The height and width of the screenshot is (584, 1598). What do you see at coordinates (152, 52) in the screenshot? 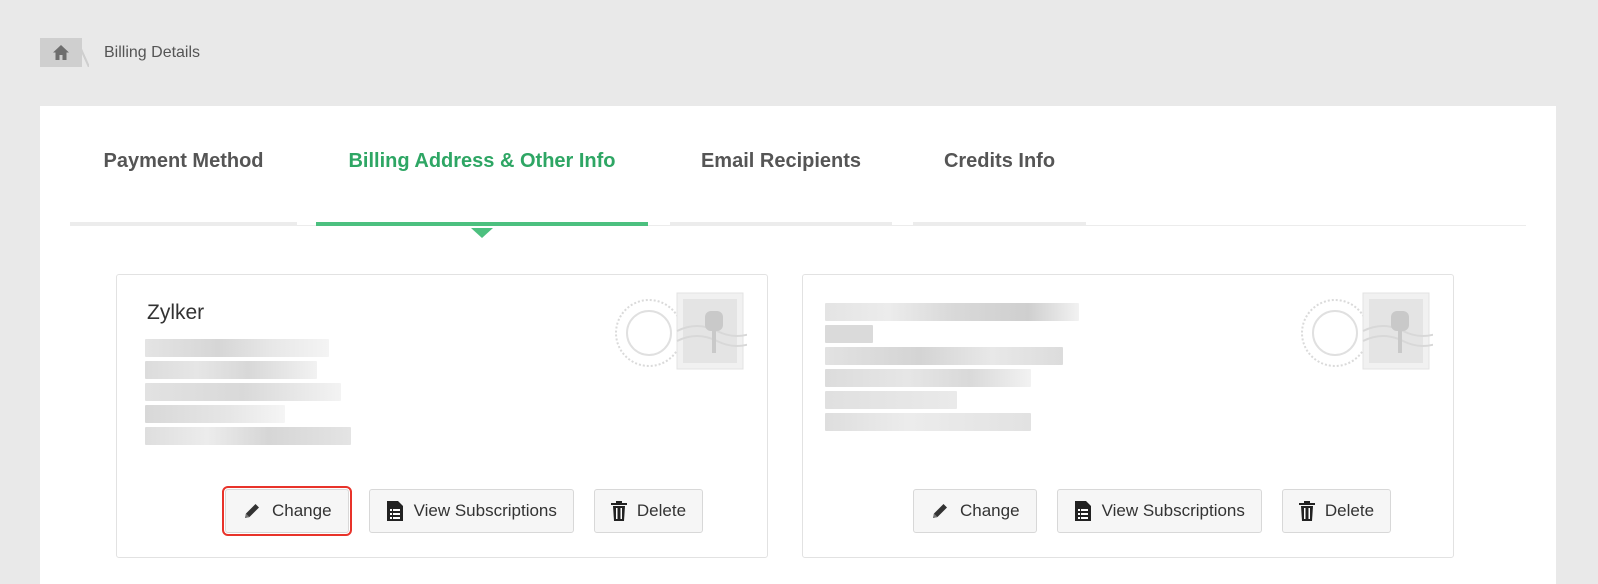
I see `breadcrumb-current: Billing Details` at bounding box center [152, 52].